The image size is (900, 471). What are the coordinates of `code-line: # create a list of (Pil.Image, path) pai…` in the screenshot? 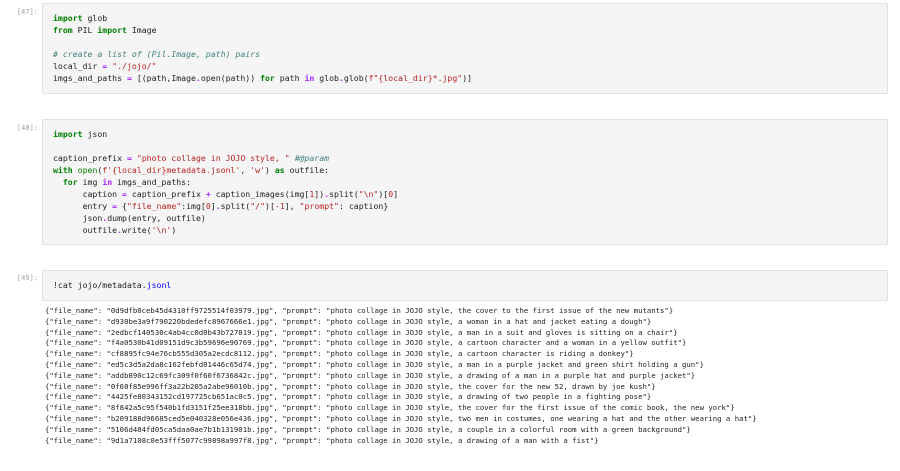 It's located at (465, 54).